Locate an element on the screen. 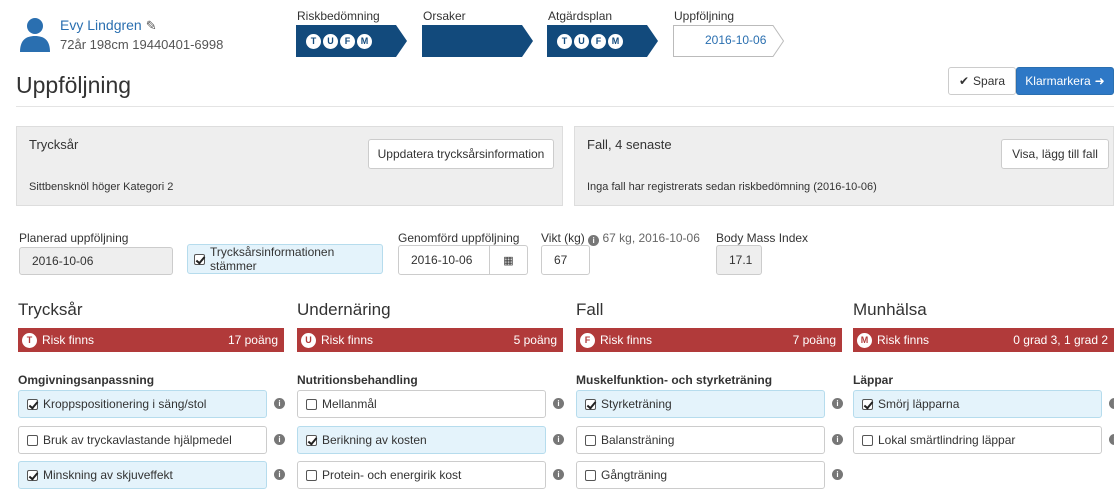  falls-panel-title: Fall, 4 senaste is located at coordinates (629, 144).